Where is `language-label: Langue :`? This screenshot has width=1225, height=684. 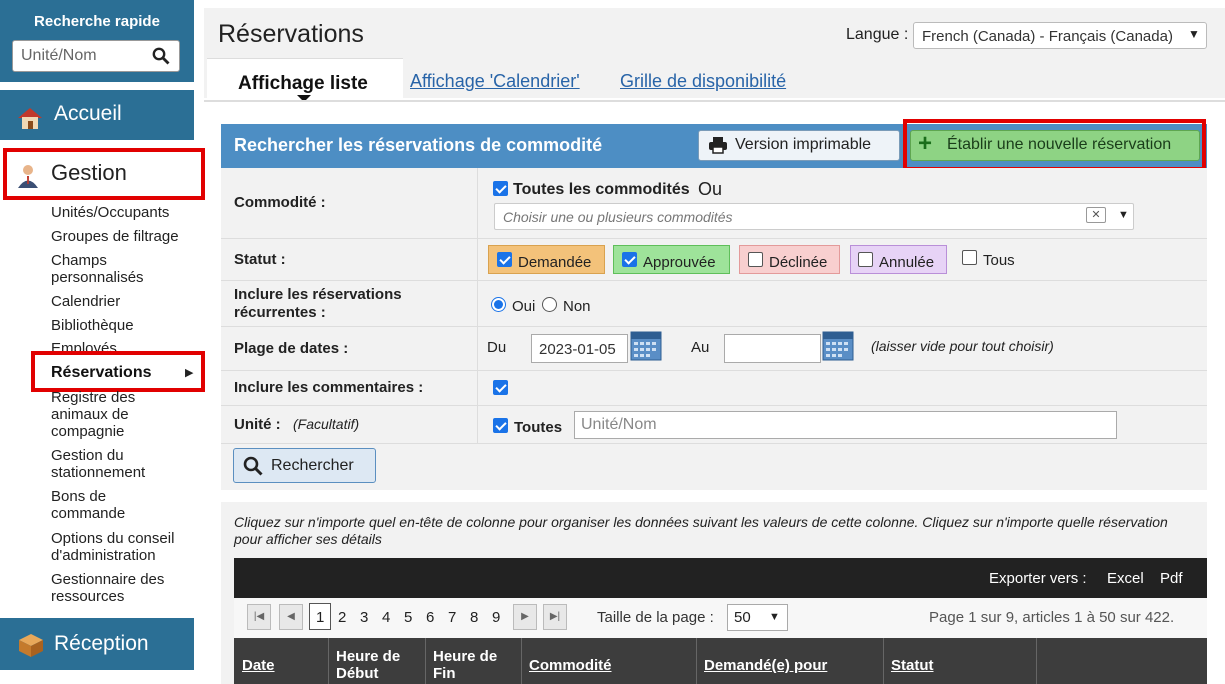 language-label: Langue : is located at coordinates (877, 34).